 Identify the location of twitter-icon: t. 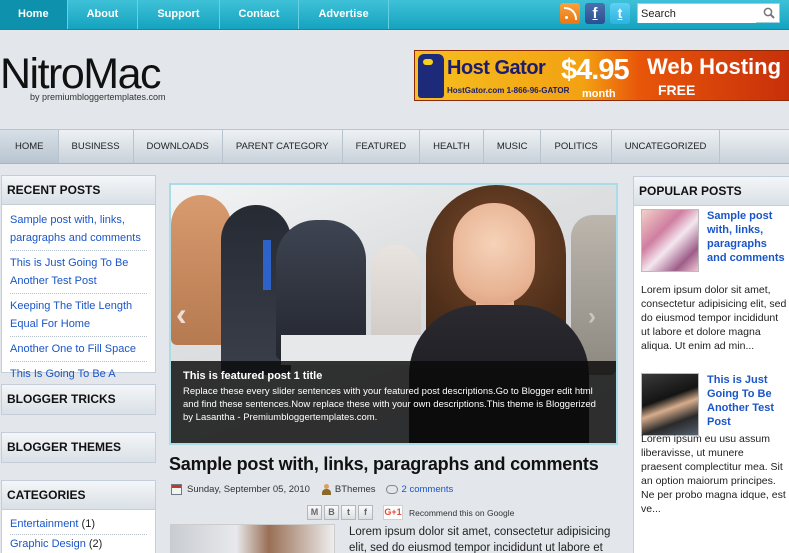
(620, 13).